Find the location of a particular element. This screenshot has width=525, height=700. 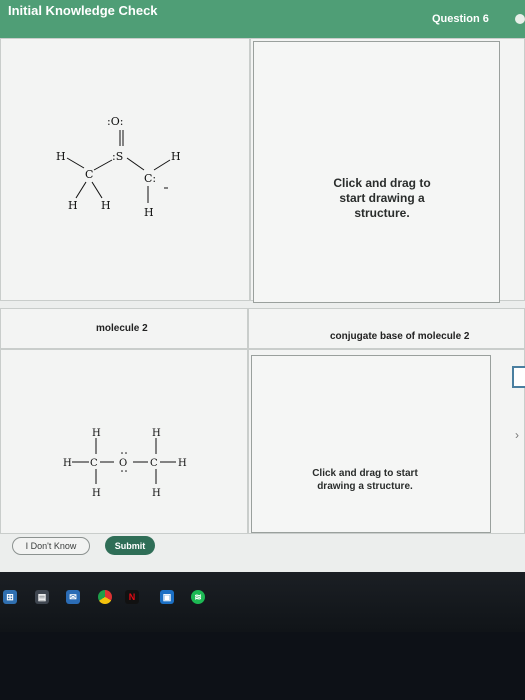

store-icon: ▤ is located at coordinates (42, 597).